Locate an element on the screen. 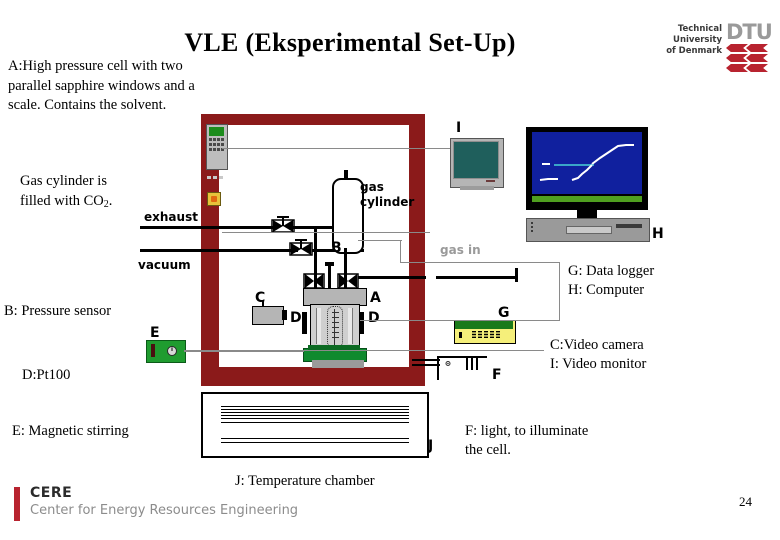 This screenshot has width=780, height=540. oven-vent-slots is located at coordinates (215, 178).